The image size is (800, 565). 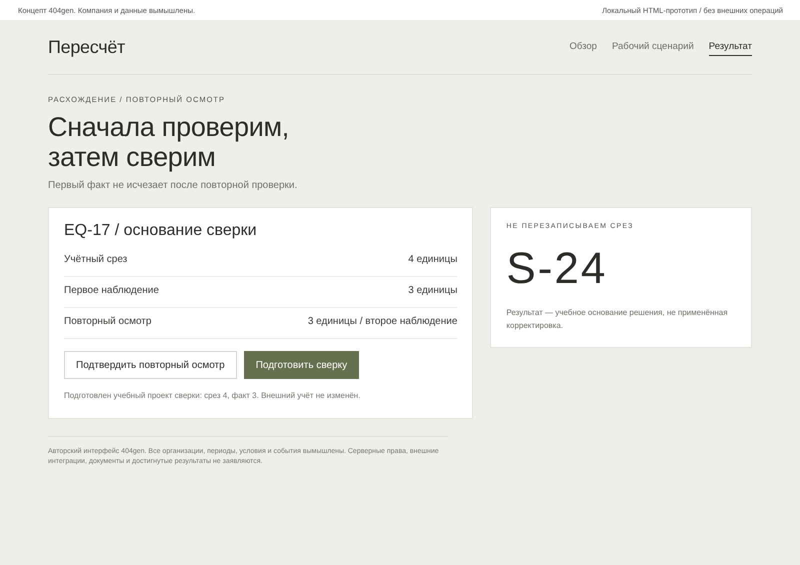 I want to click on nav-link: Рабочий сценарий, so click(x=653, y=47).